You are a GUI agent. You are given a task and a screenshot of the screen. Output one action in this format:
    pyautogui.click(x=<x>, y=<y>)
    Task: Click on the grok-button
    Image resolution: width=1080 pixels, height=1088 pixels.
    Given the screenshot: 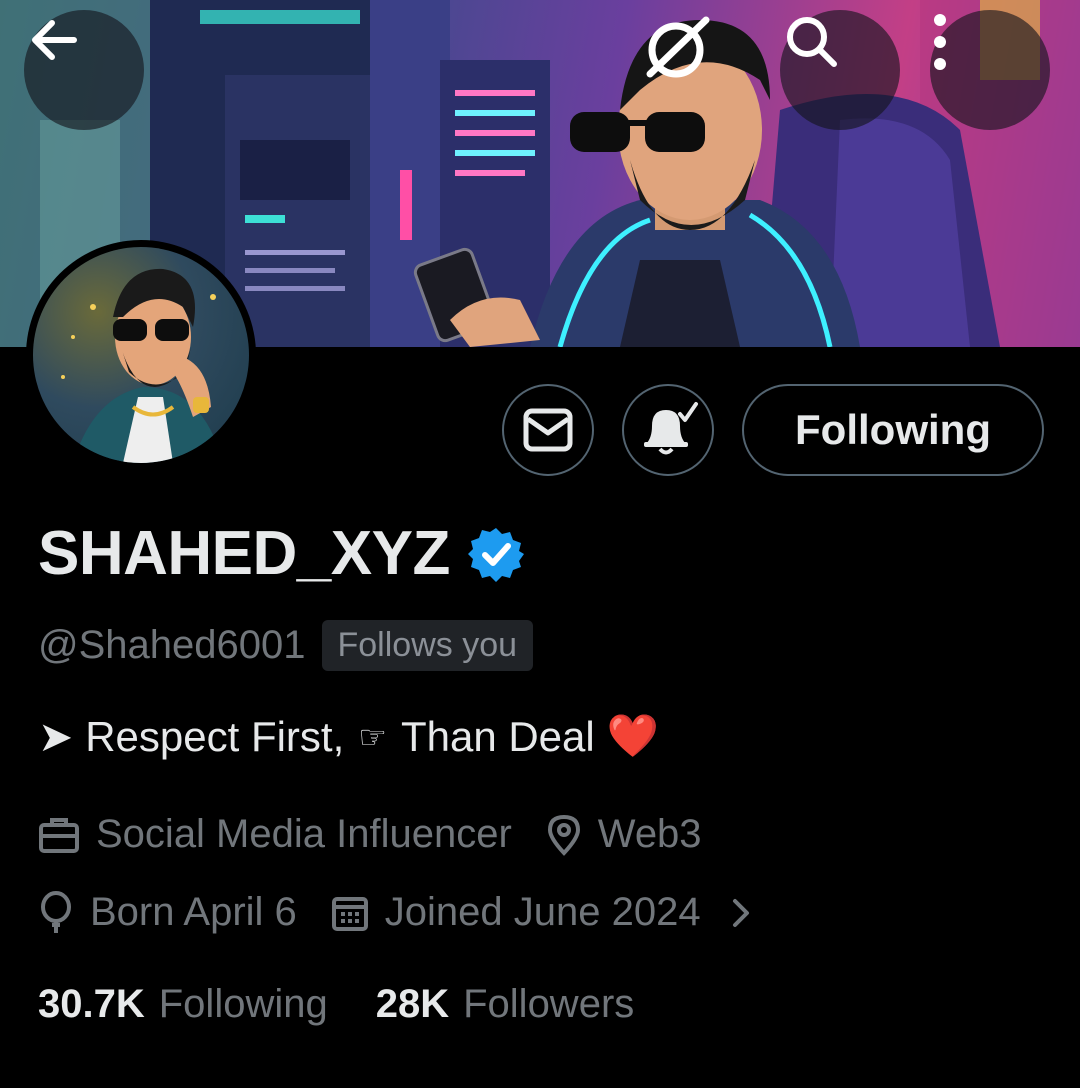 What is the action you would take?
    pyautogui.click(x=696, y=70)
    